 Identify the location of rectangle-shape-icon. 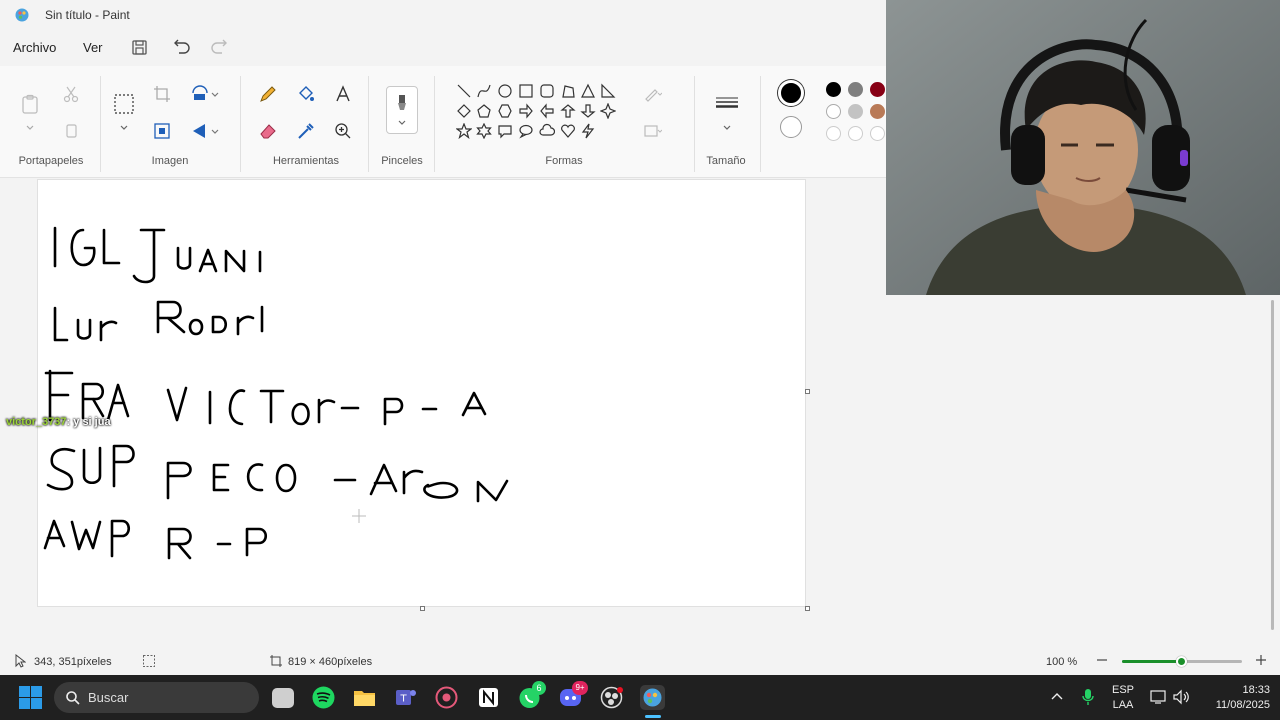
(526, 91).